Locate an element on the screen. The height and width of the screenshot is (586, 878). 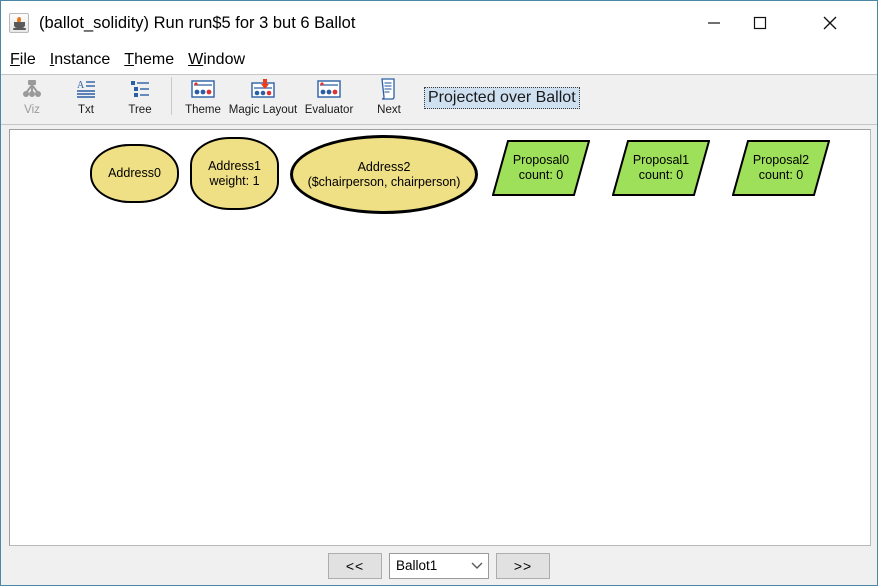
menu-window: Window is located at coordinates (216, 60).